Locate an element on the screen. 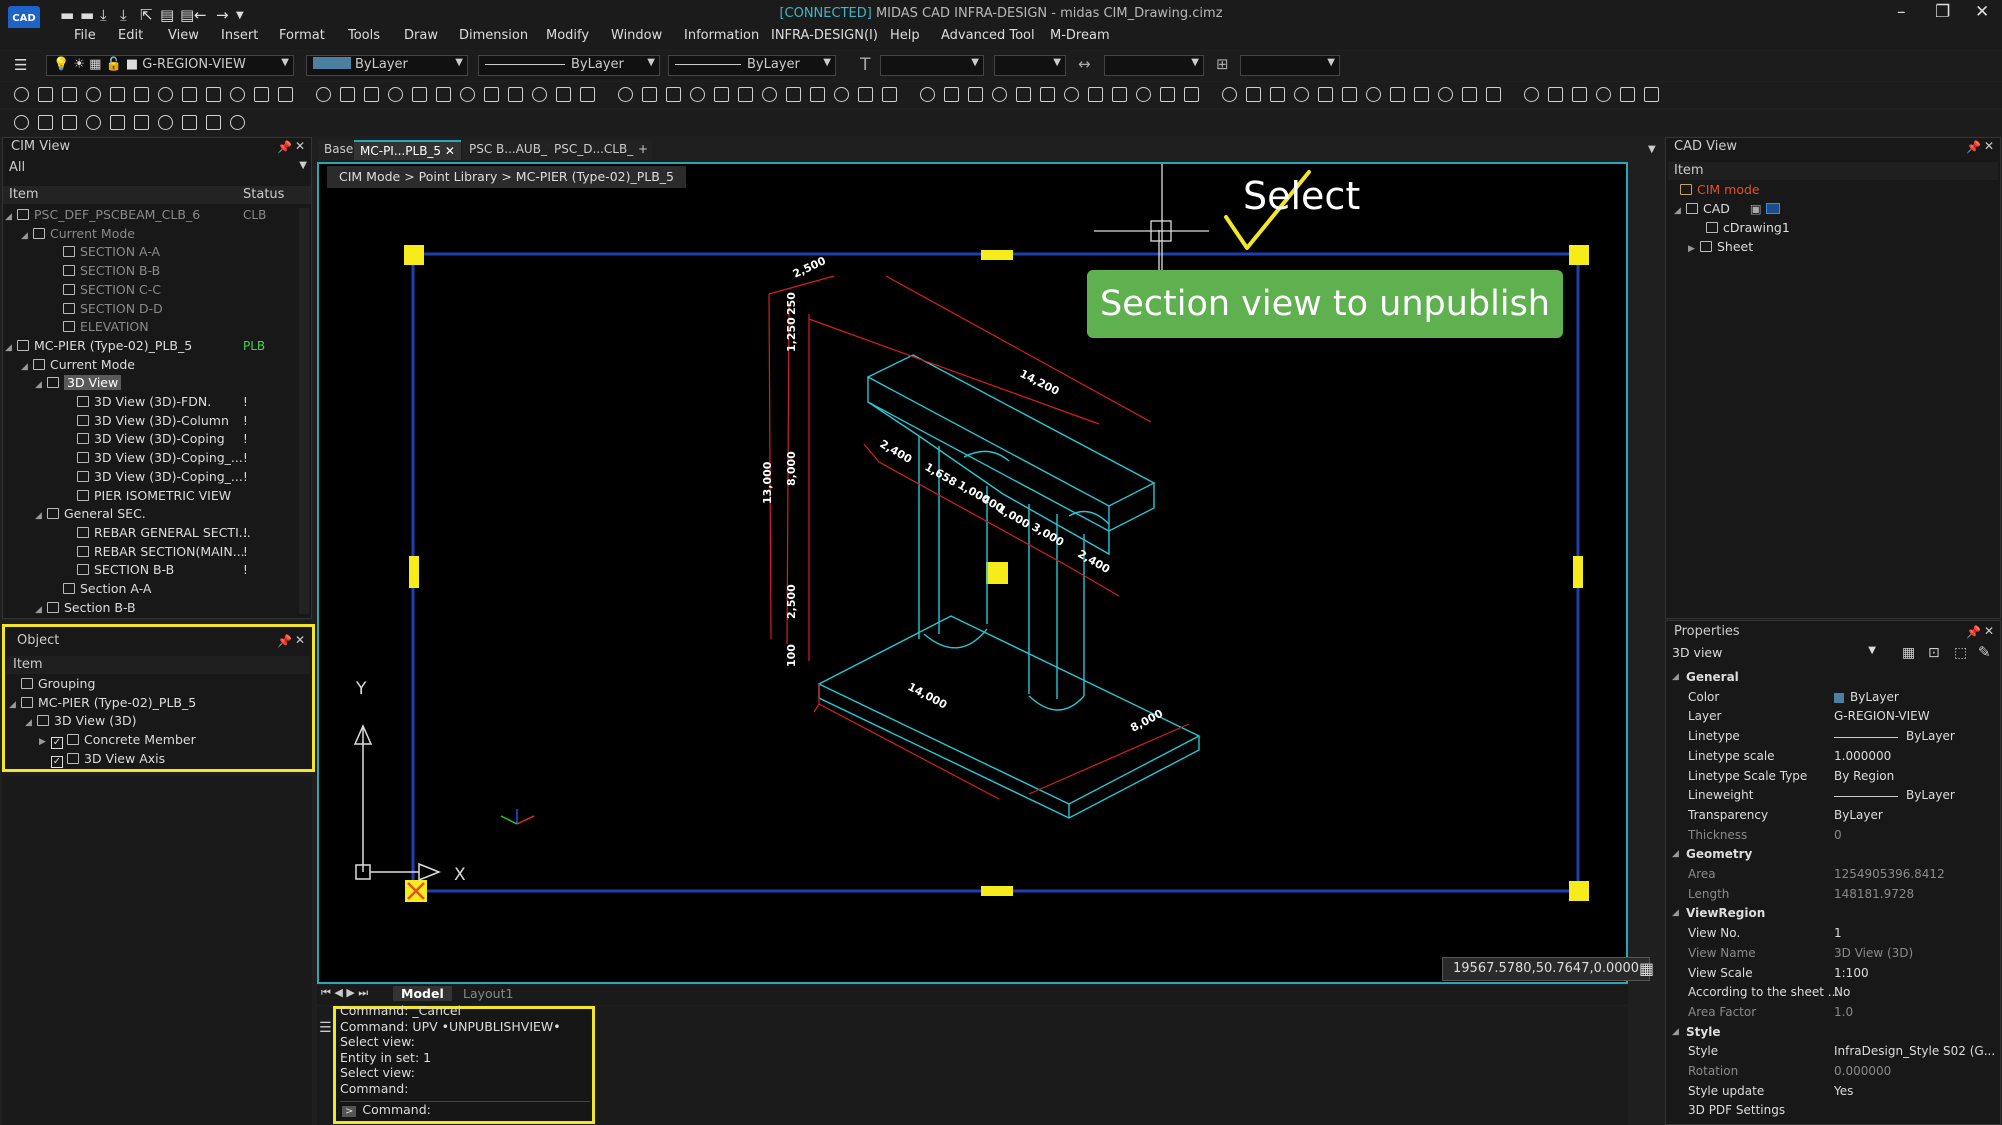 Image resolution: width=2002 pixels, height=1125 pixels. pin-icon: 📌 is located at coordinates (284, 147).